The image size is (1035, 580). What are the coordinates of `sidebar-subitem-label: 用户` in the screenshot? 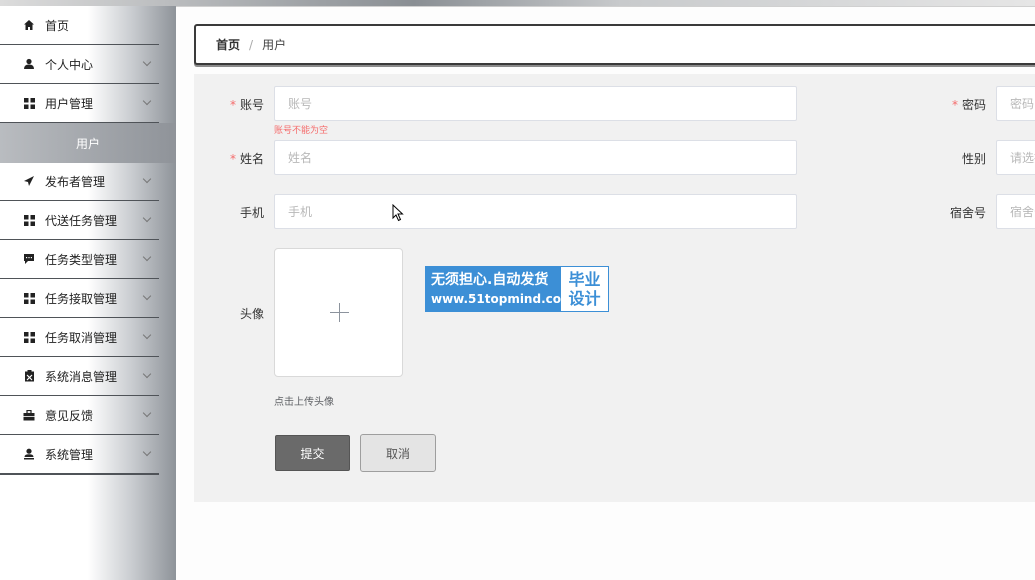 It's located at (87, 143).